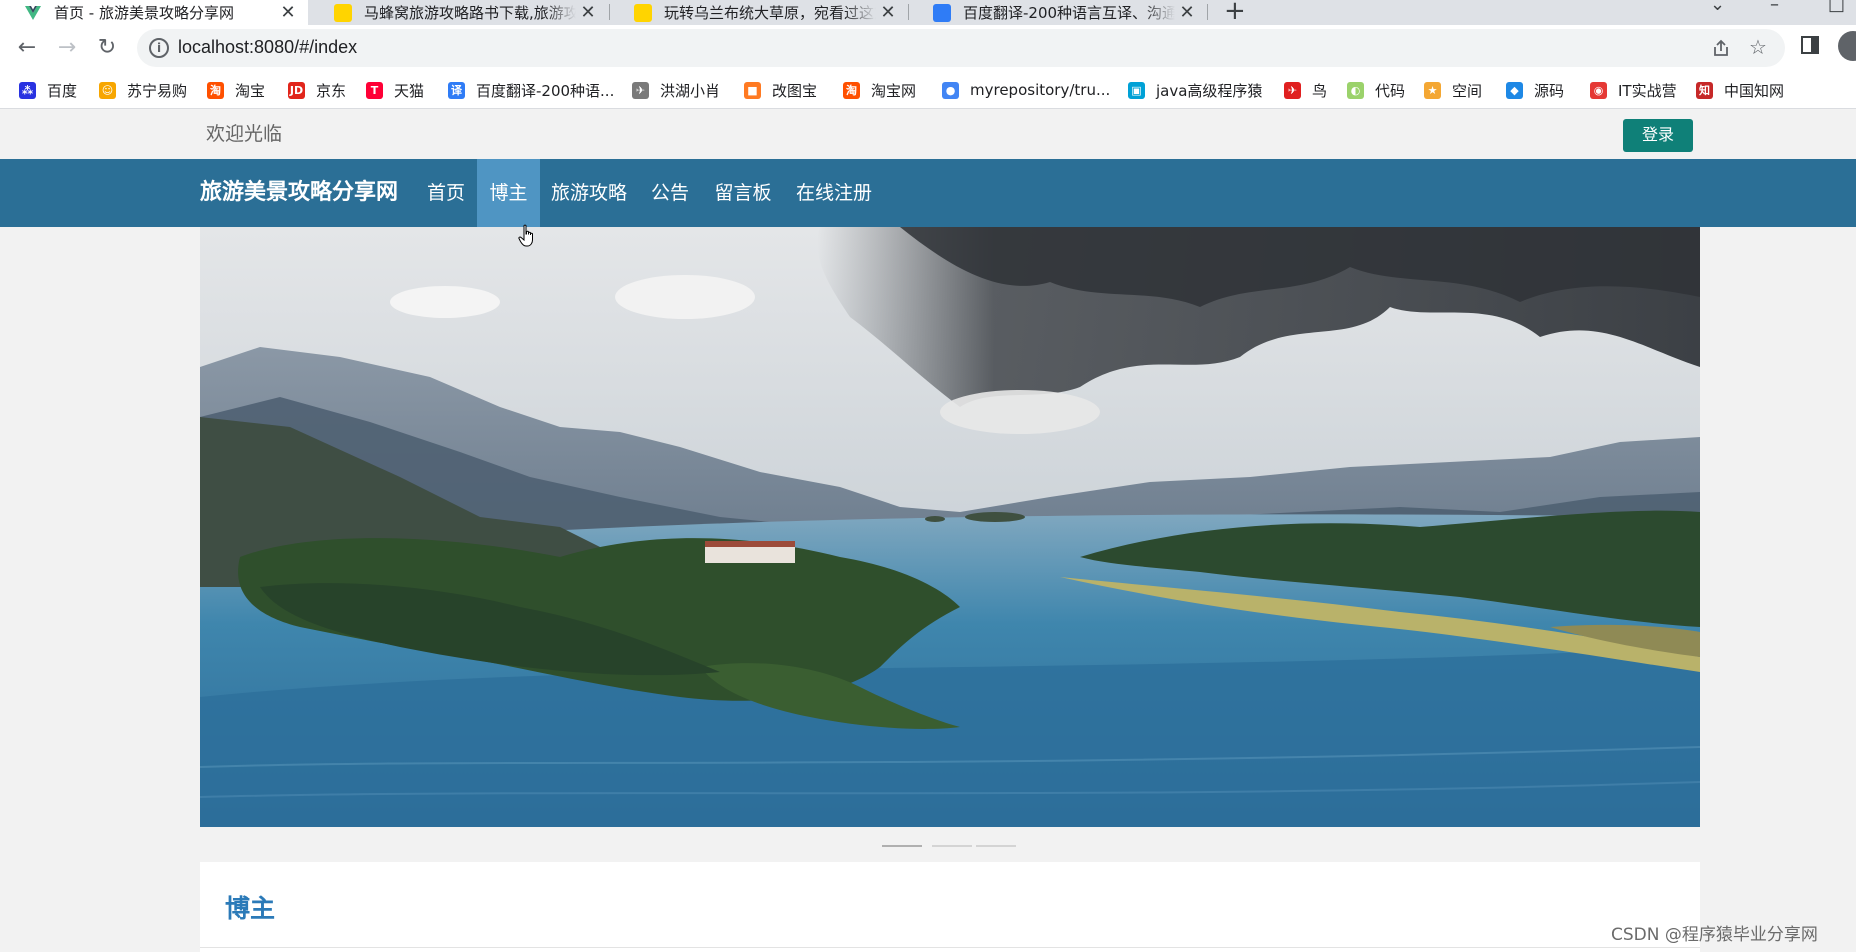  What do you see at coordinates (1320, 90) in the screenshot?
I see `bookmark-label: 鸟` at bounding box center [1320, 90].